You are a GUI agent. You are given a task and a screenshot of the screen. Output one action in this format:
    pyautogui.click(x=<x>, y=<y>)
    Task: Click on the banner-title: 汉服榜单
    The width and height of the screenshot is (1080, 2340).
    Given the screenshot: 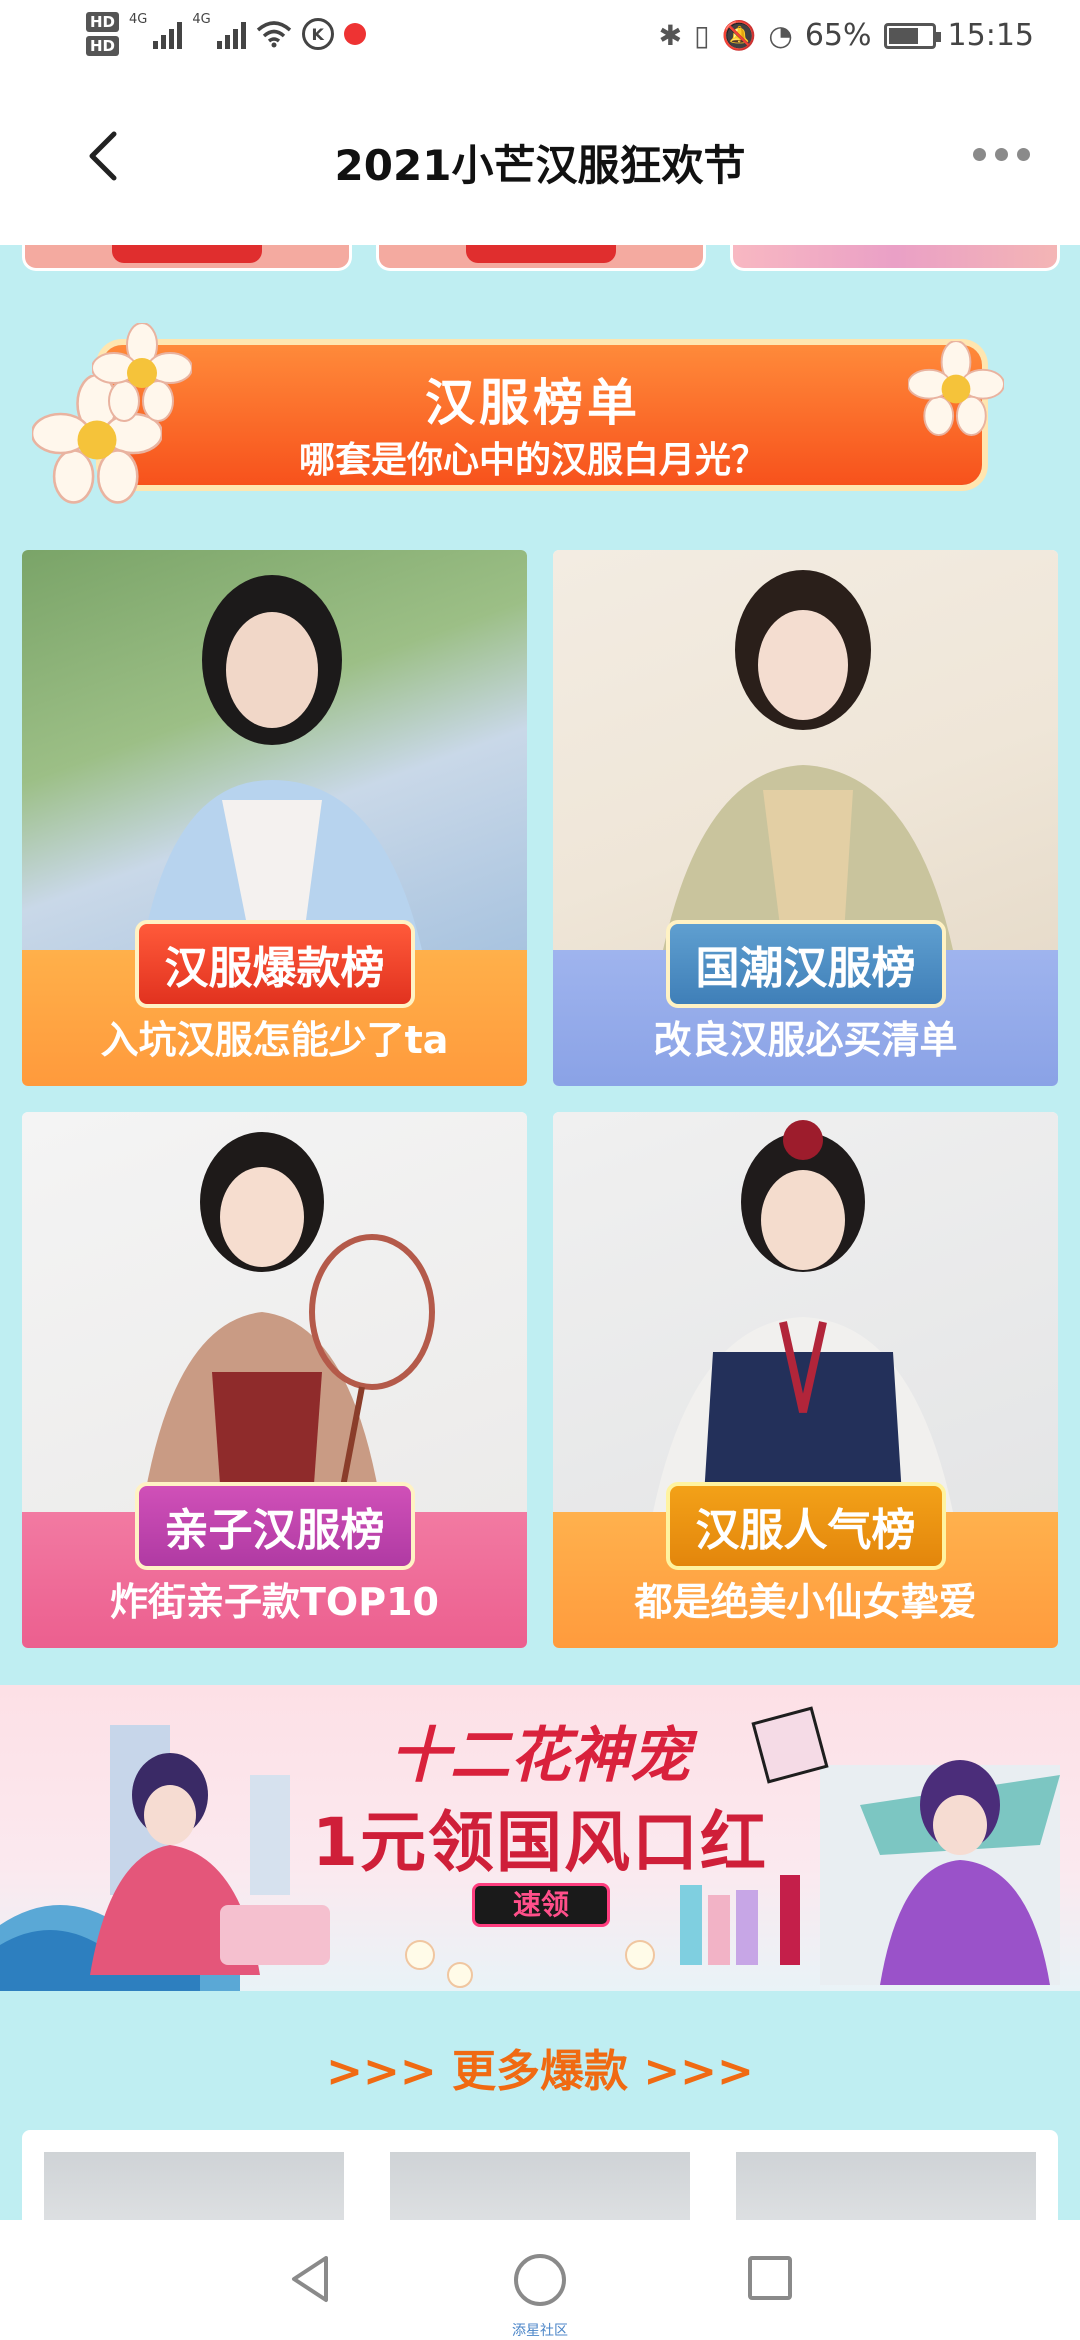 What is the action you would take?
    pyautogui.click(x=533, y=403)
    